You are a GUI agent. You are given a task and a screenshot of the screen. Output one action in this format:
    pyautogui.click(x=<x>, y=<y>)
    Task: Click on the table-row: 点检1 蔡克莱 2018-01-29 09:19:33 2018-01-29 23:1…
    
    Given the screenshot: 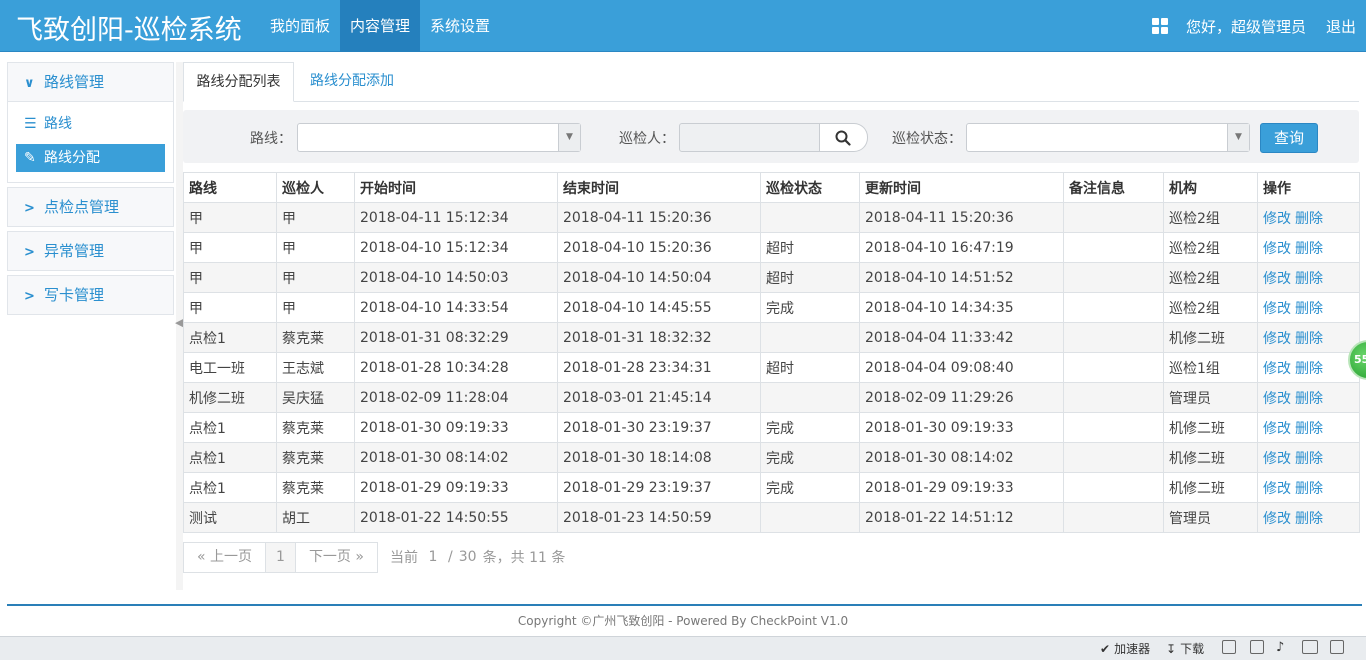 What is the action you would take?
    pyautogui.click(x=771, y=487)
    